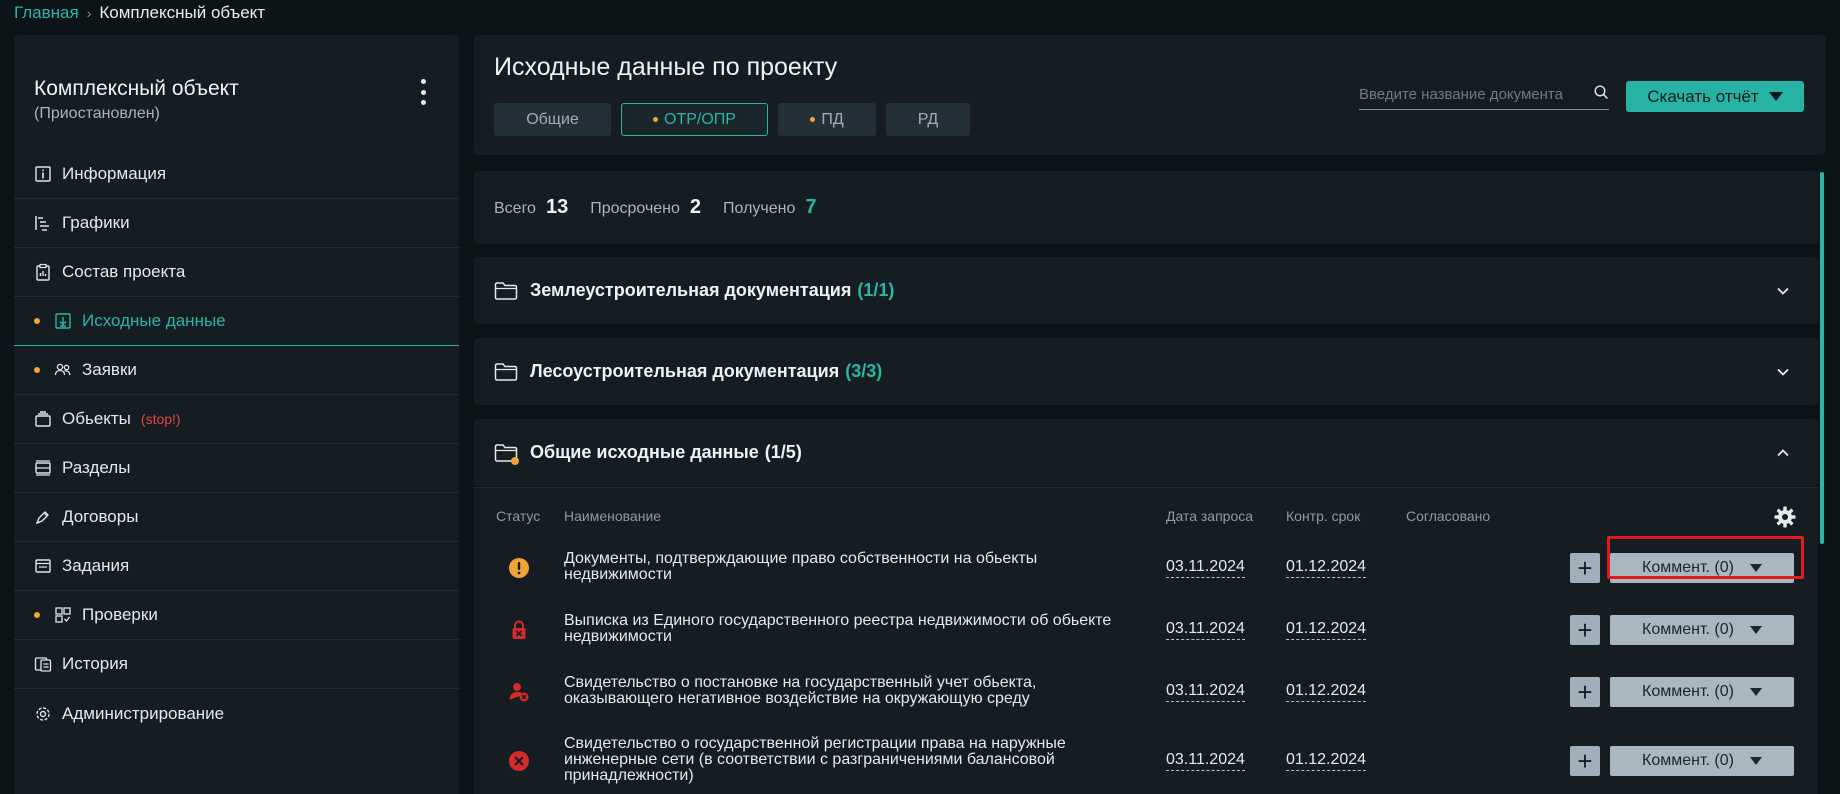 Image resolution: width=1840 pixels, height=794 pixels. Describe the element at coordinates (43, 714) in the screenshot. I see `gear-icon` at that location.